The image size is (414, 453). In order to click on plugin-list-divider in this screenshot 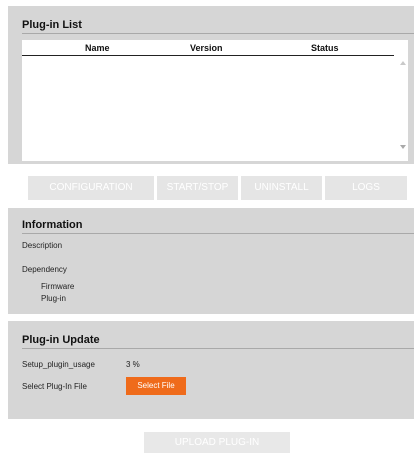, I will do `click(218, 33)`.